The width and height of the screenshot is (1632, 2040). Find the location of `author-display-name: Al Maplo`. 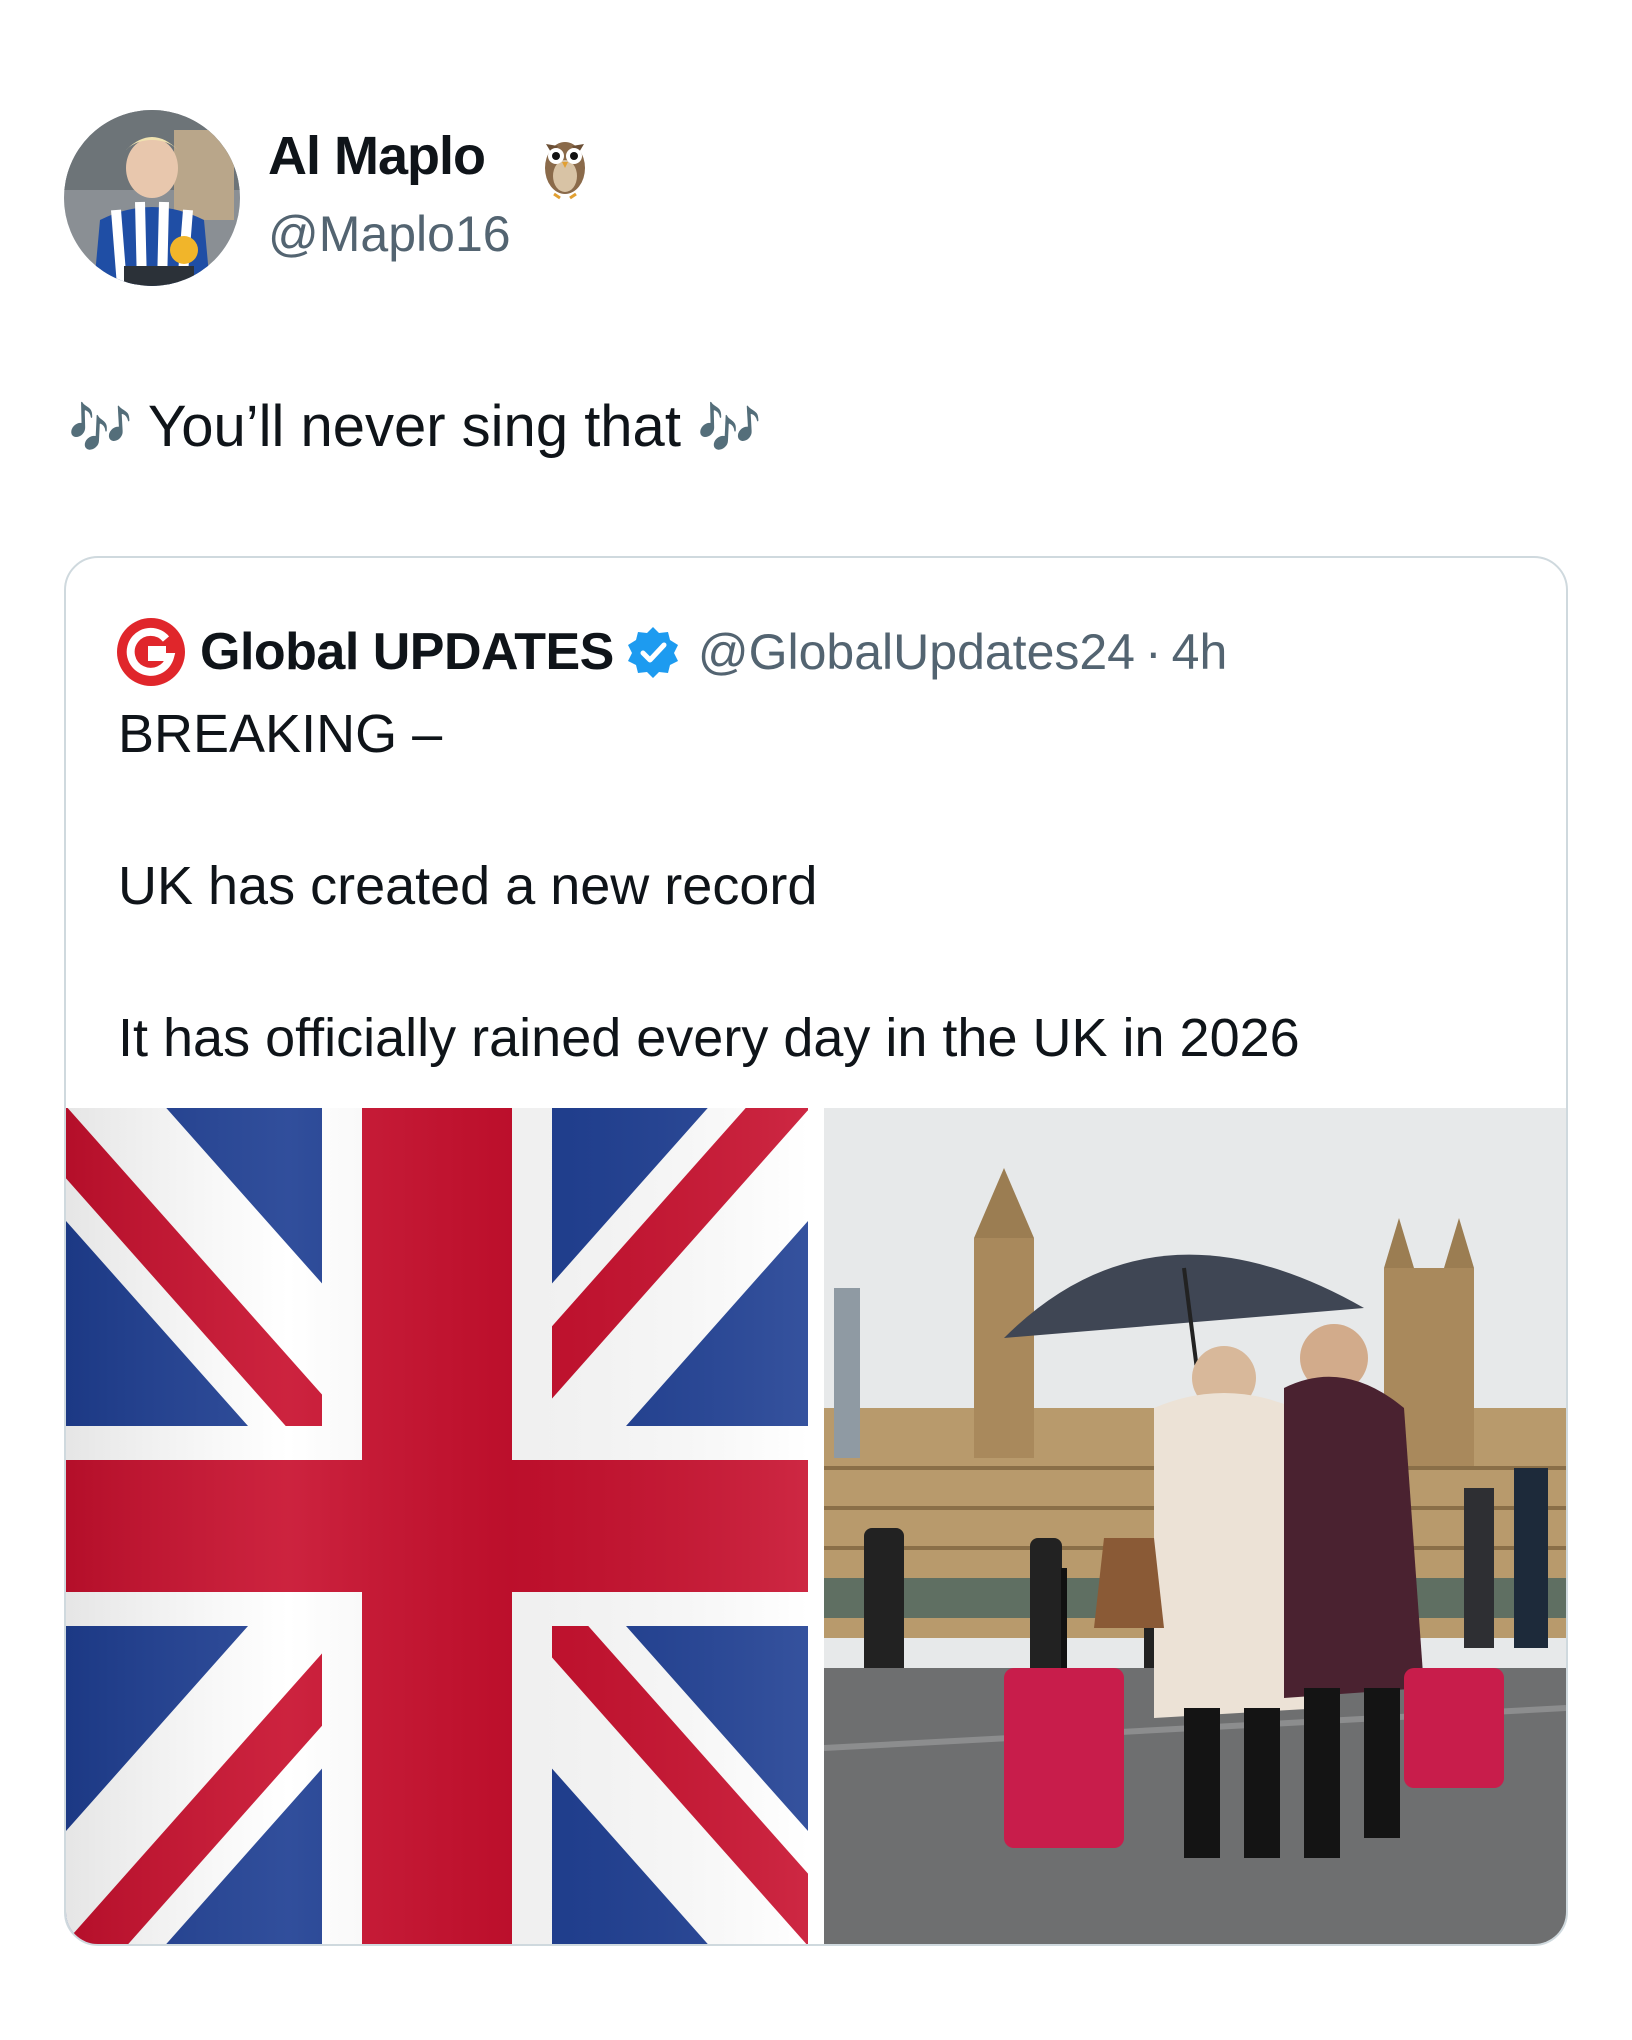

author-display-name: Al Maplo is located at coordinates (377, 156).